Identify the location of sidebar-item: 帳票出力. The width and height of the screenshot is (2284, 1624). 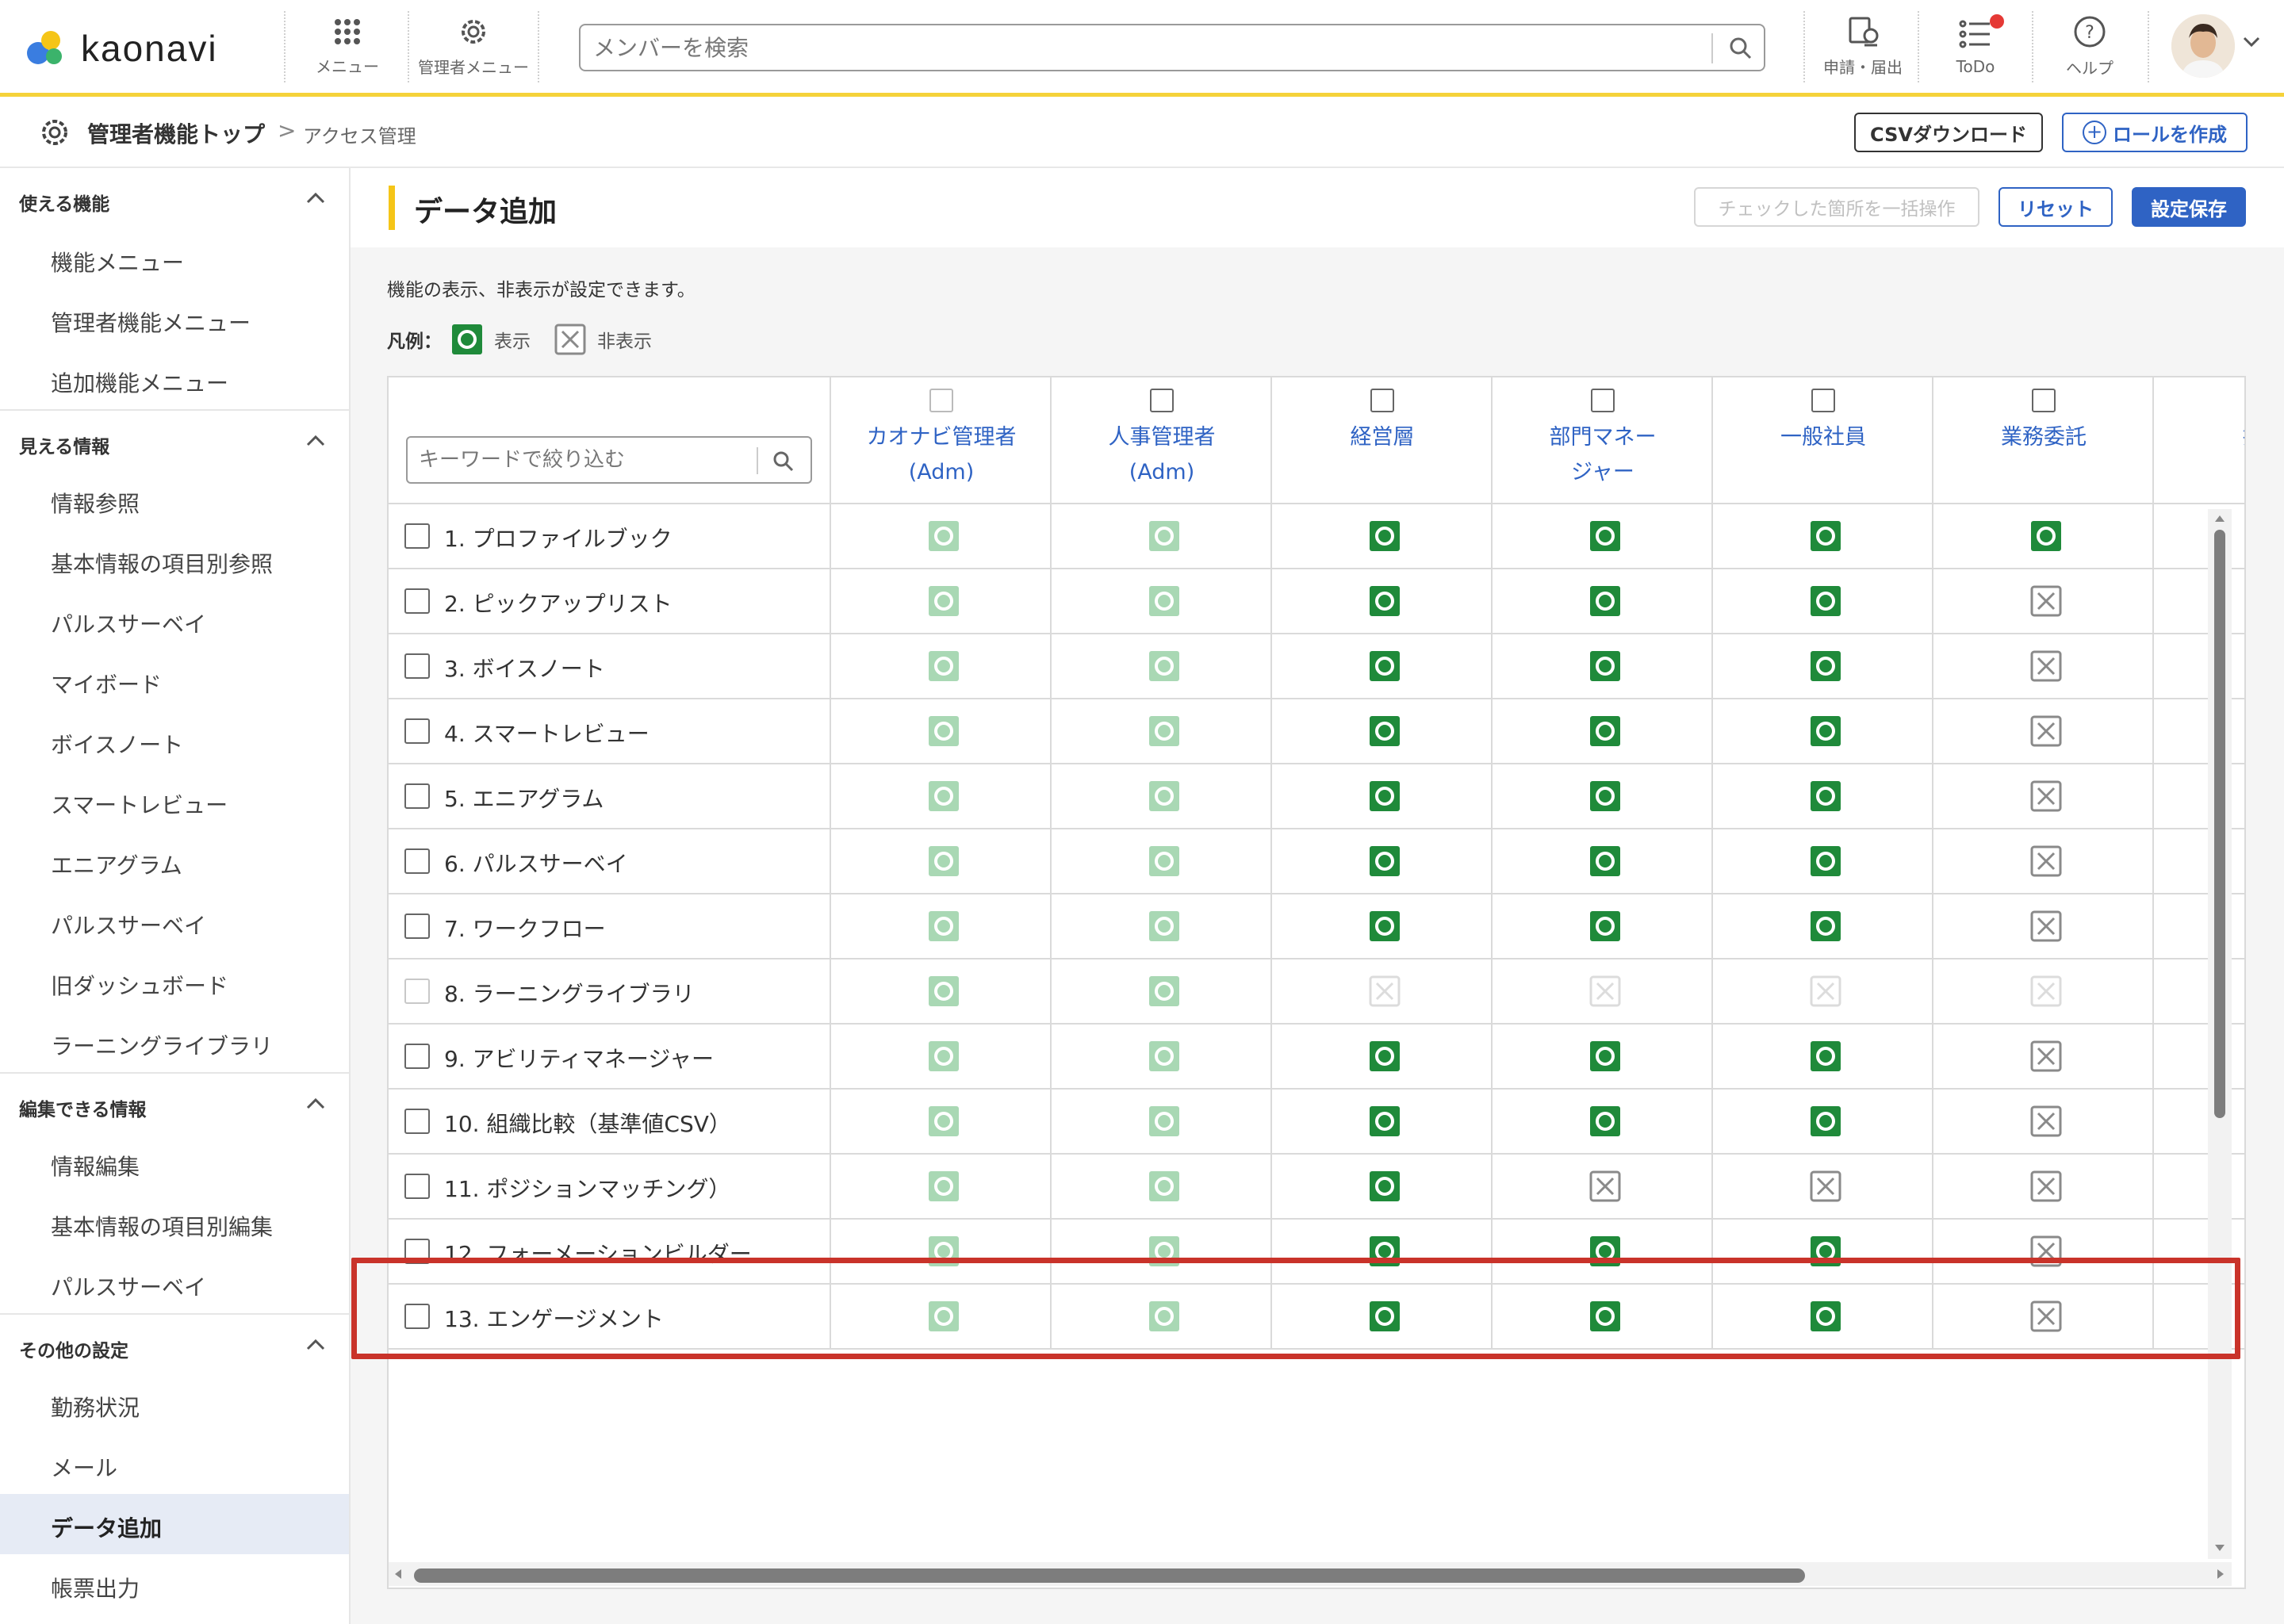
(174, 1584).